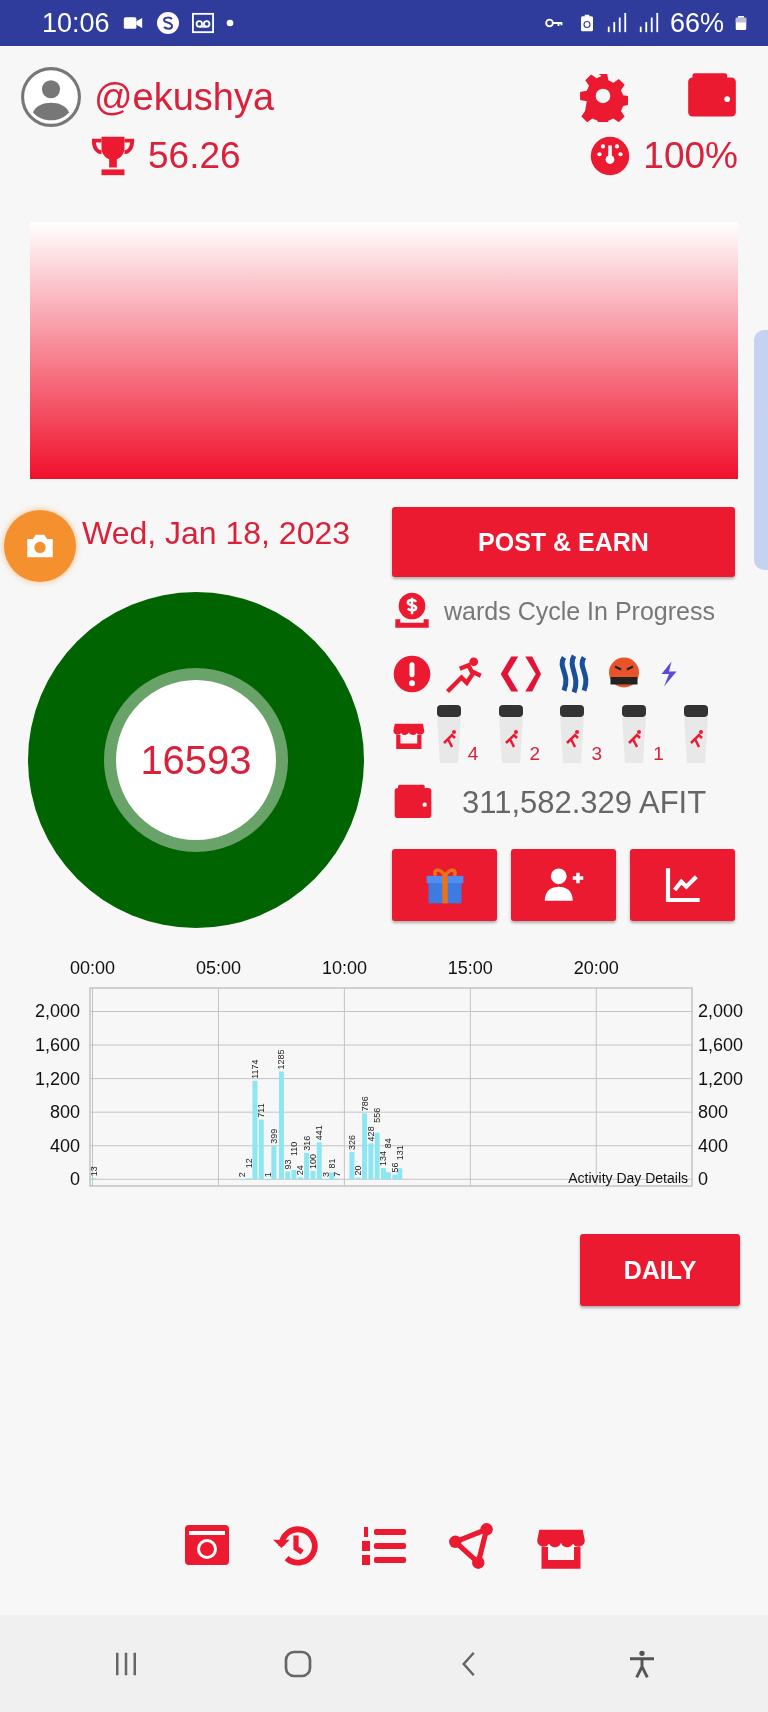 The width and height of the screenshot is (768, 1712). Describe the element at coordinates (261, 1110) in the screenshot. I see `bar-value-label: 711` at that location.